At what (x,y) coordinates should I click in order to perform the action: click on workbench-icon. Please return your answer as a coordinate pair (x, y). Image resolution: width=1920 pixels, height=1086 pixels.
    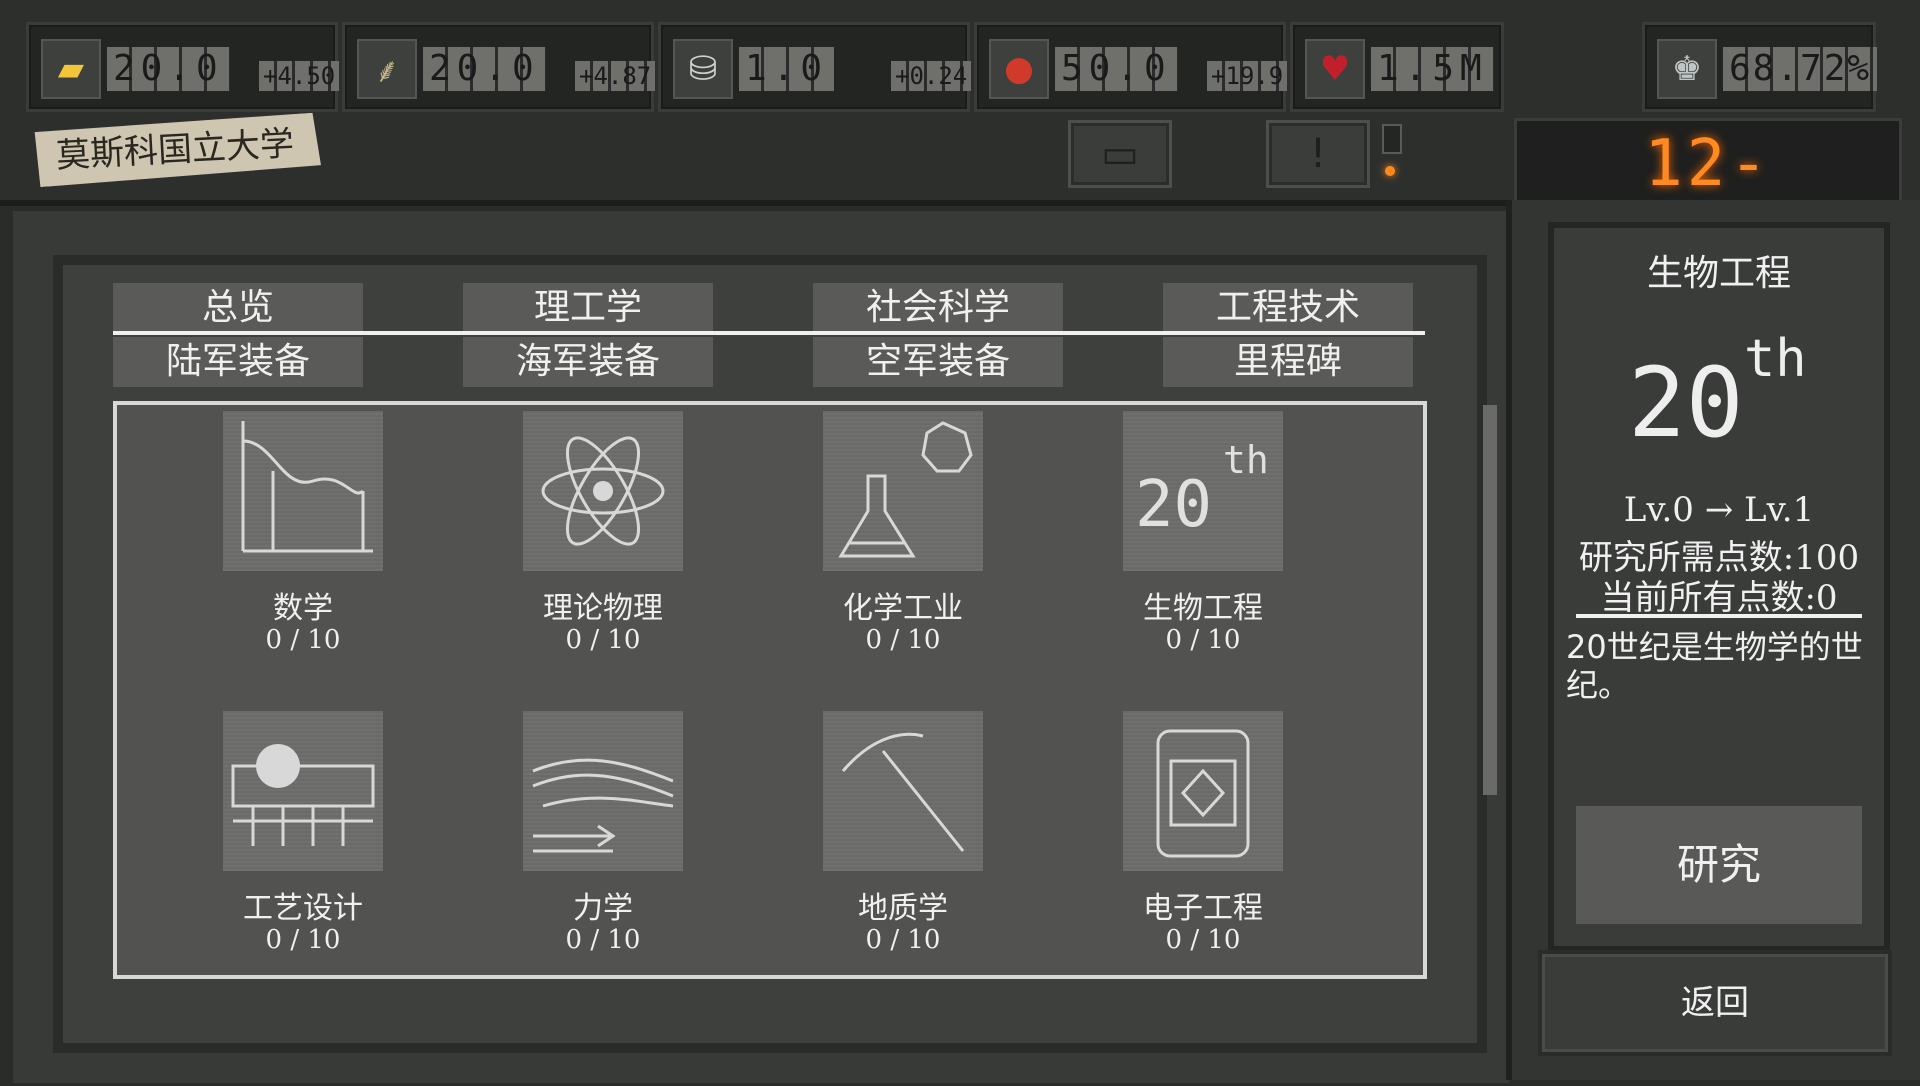
    Looking at the image, I should click on (303, 791).